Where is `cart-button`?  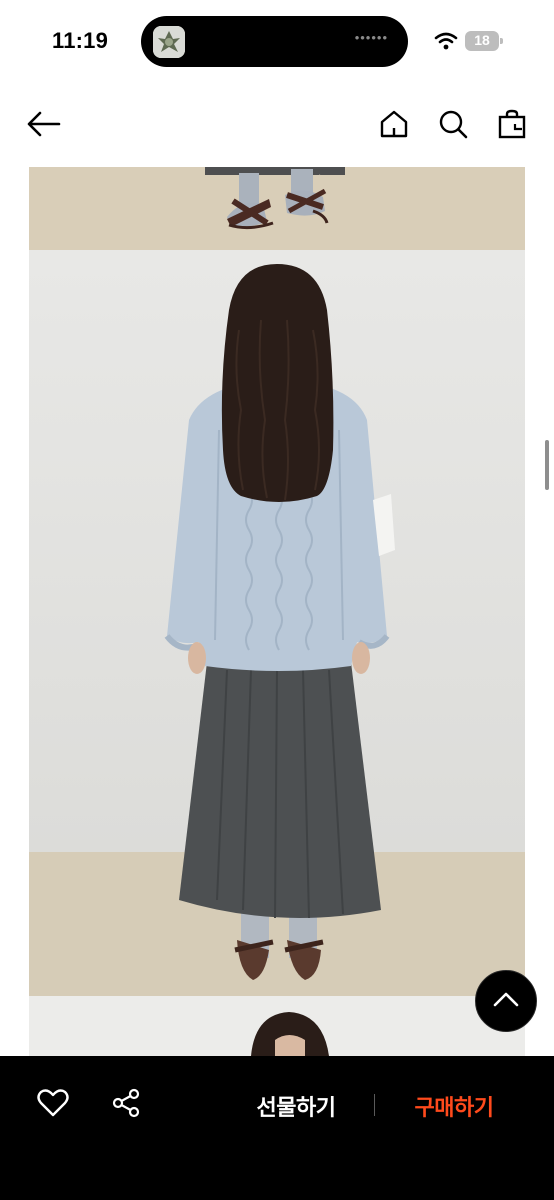
cart-button is located at coordinates (512, 126).